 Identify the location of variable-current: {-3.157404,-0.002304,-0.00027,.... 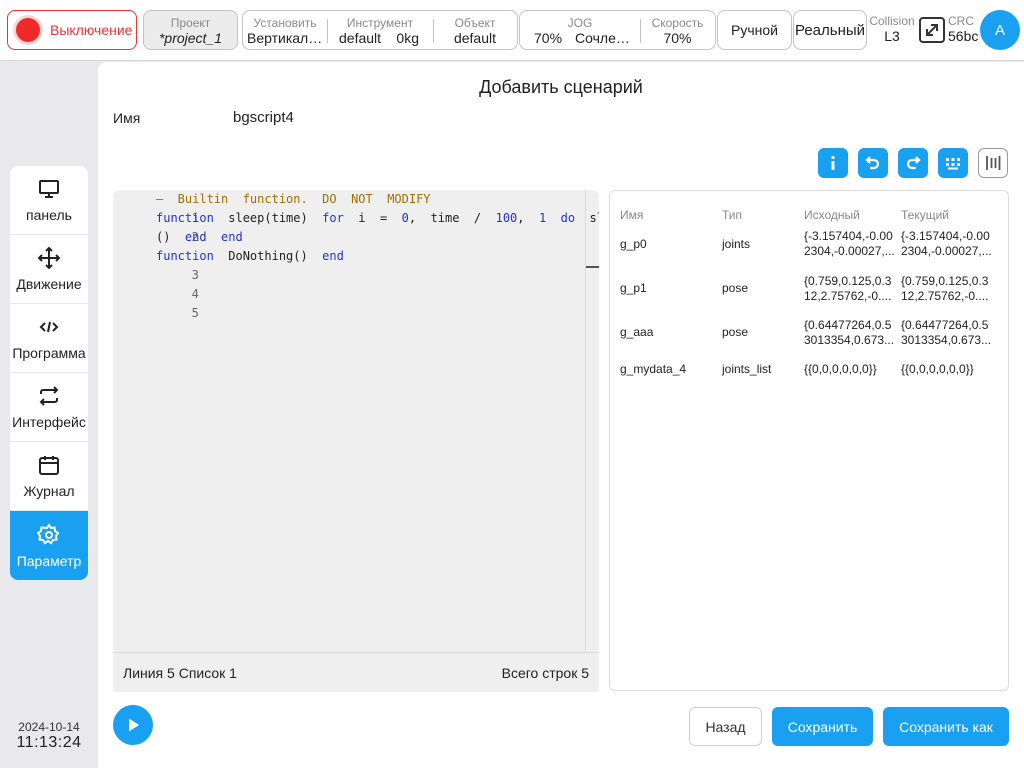
(946, 243).